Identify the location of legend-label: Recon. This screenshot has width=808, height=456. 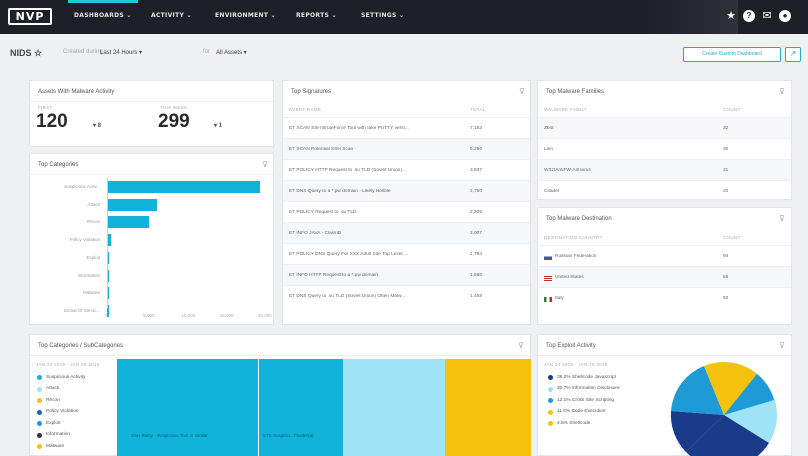
(53, 400).